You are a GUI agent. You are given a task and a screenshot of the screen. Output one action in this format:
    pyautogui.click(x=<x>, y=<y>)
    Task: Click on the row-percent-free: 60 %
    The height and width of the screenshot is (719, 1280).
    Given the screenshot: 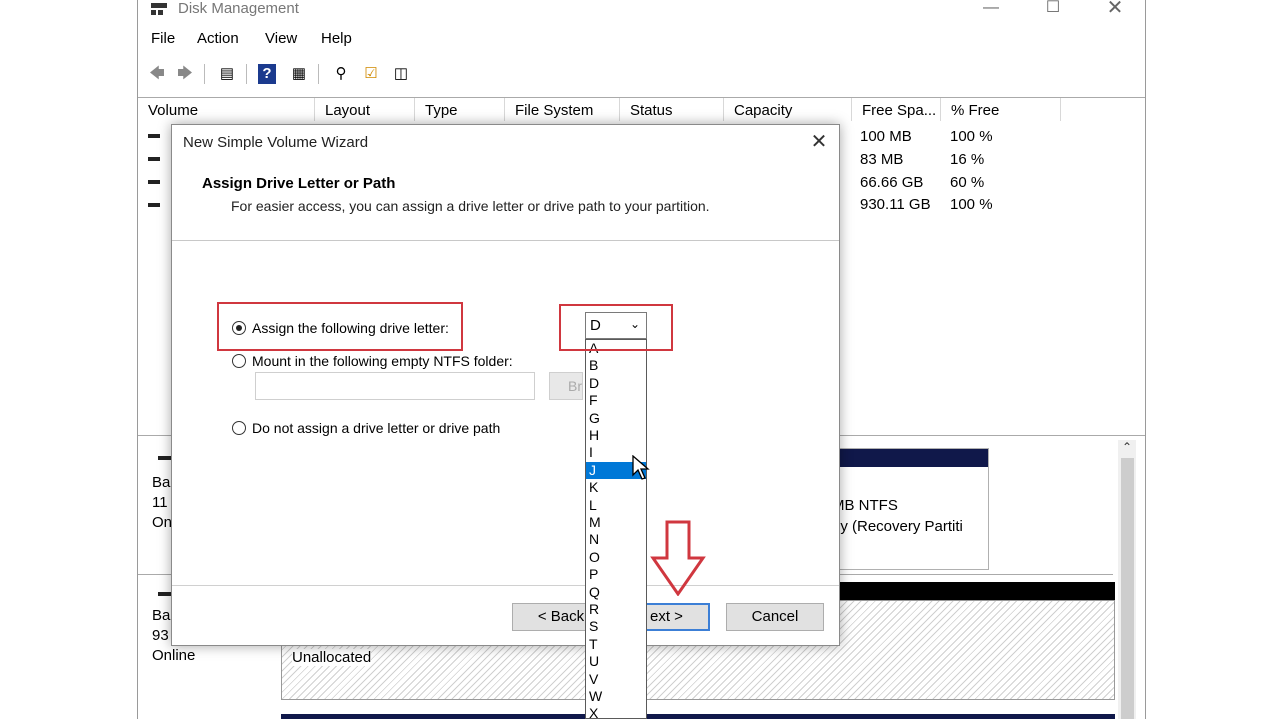 What is the action you would take?
    pyautogui.click(x=967, y=182)
    